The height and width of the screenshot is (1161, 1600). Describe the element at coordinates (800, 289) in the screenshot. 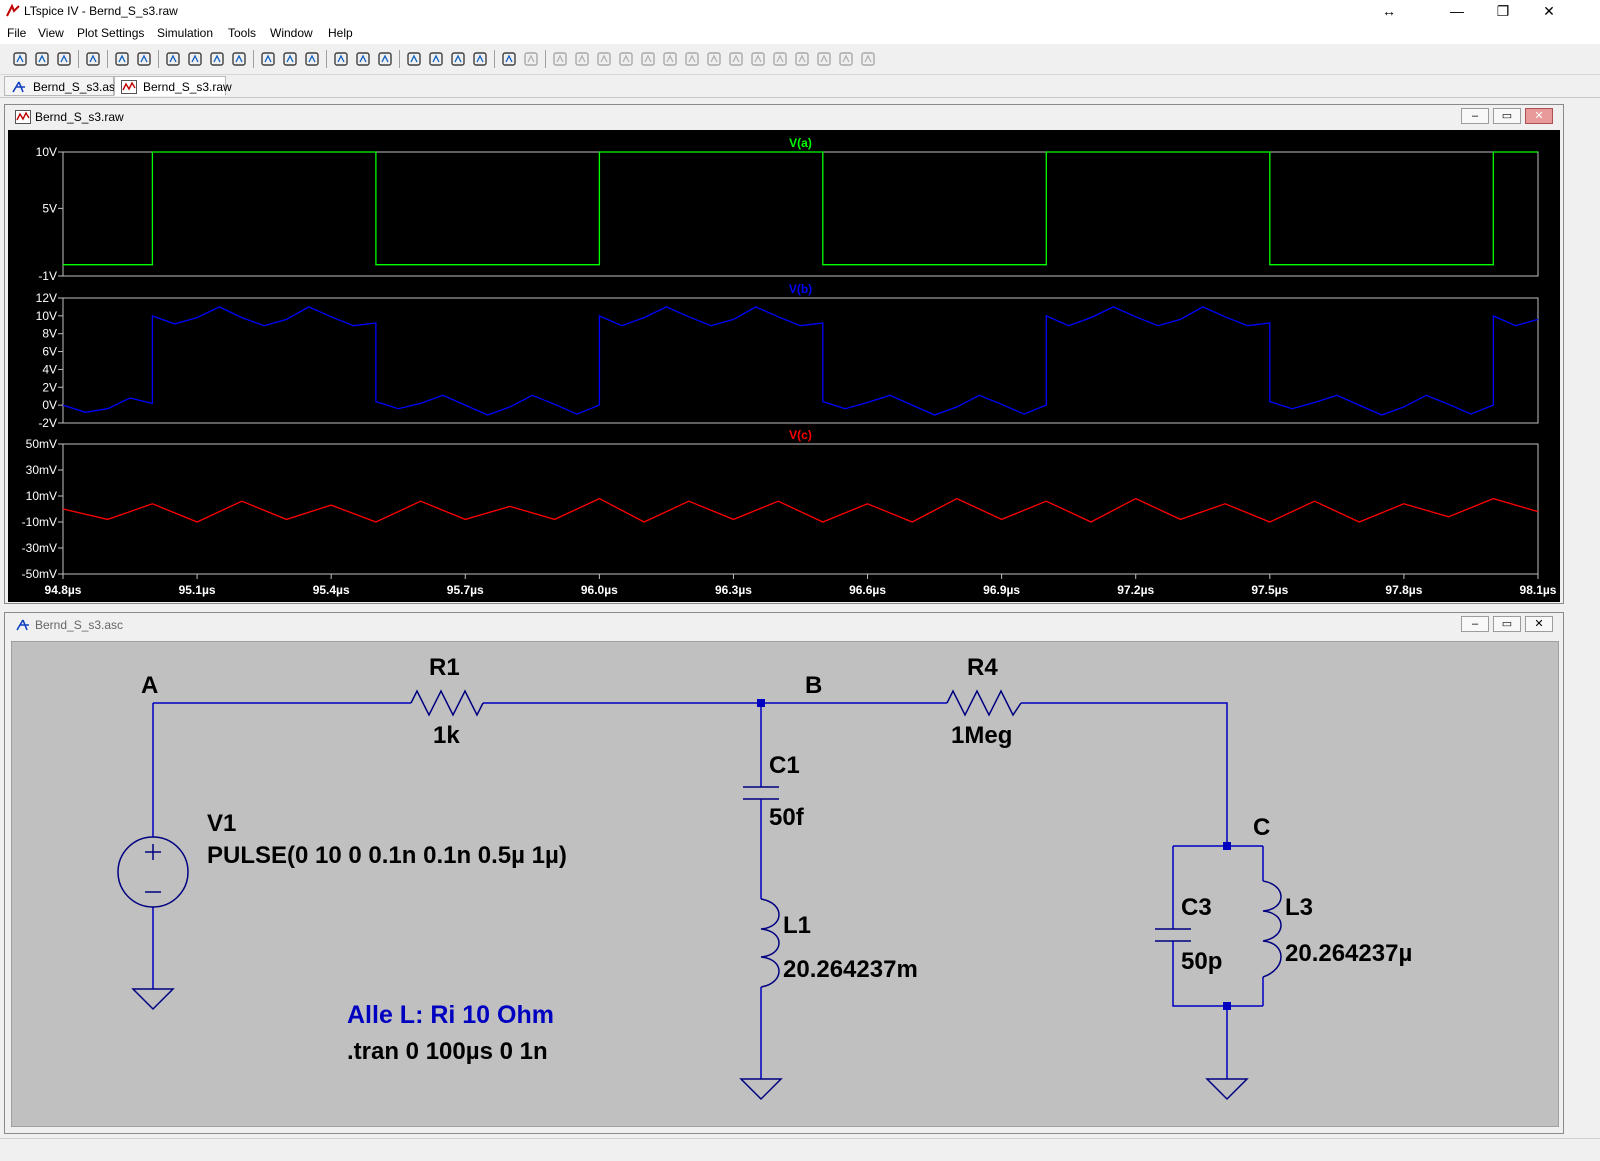

I see `trace-label: V(b)` at that location.